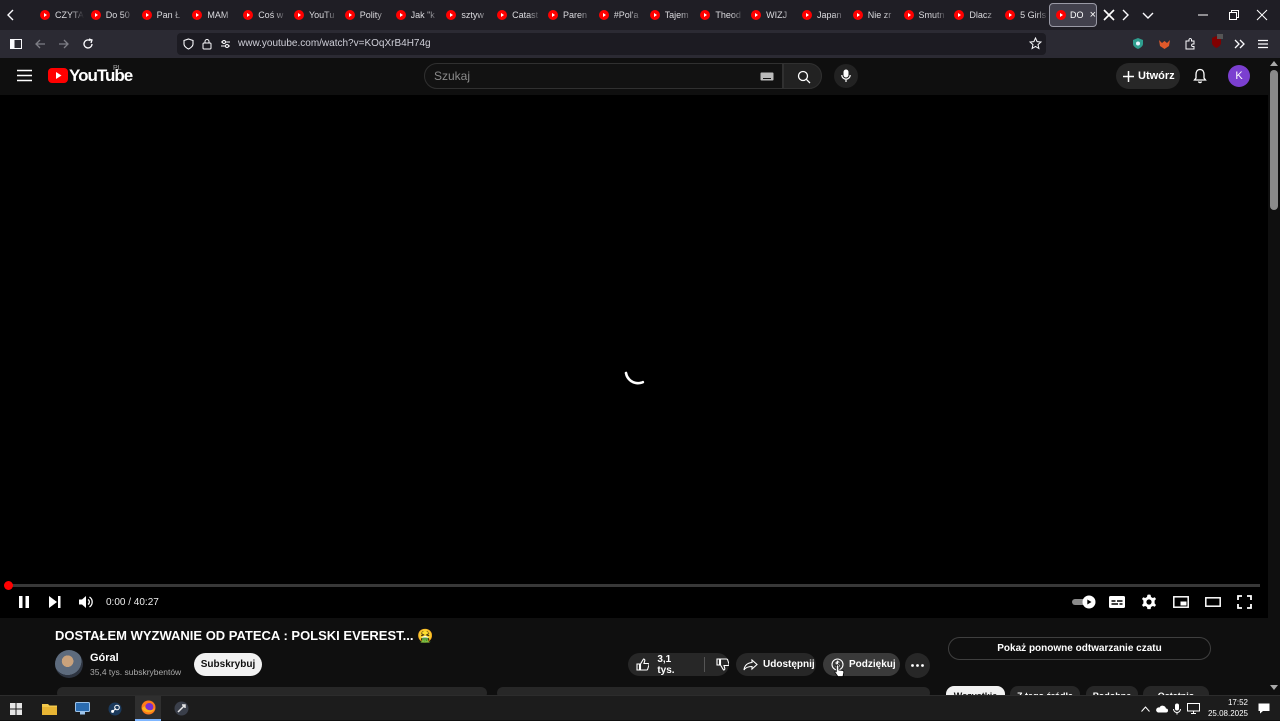  I want to click on restore-window-icon, so click(1234, 15).